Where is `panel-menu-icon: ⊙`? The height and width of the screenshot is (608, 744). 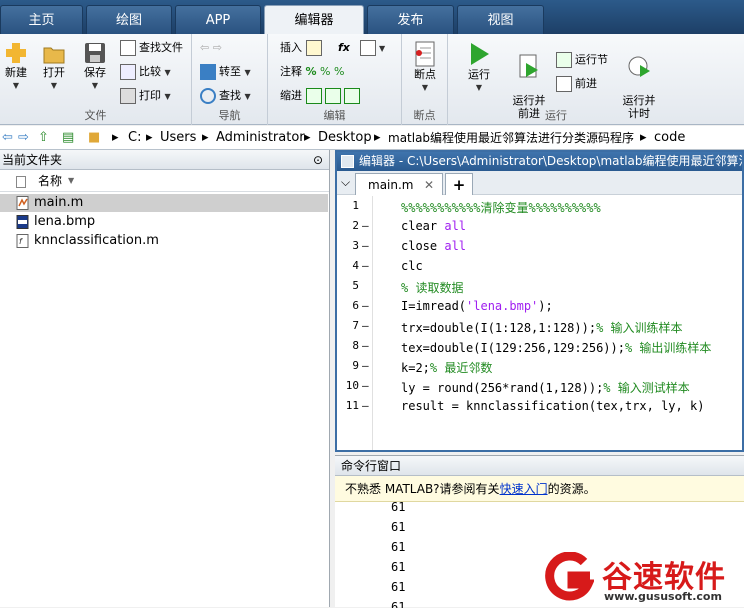 panel-menu-icon: ⊙ is located at coordinates (318, 160).